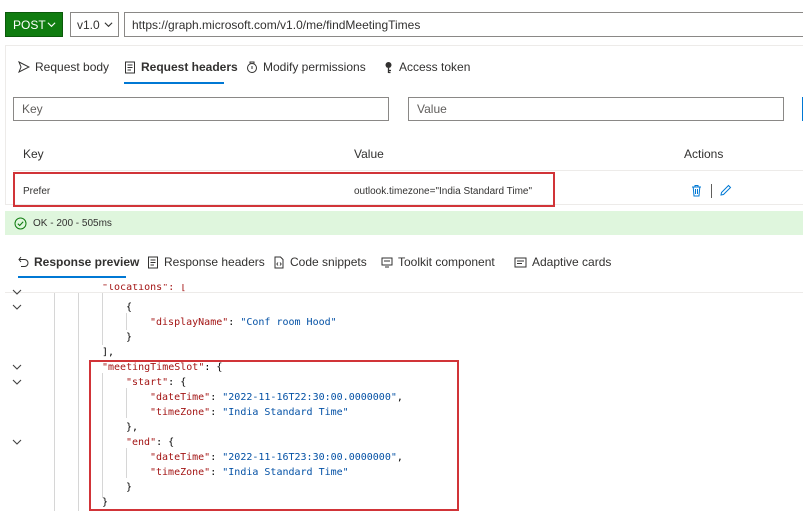  I want to click on http-method-label: POST, so click(29, 24).